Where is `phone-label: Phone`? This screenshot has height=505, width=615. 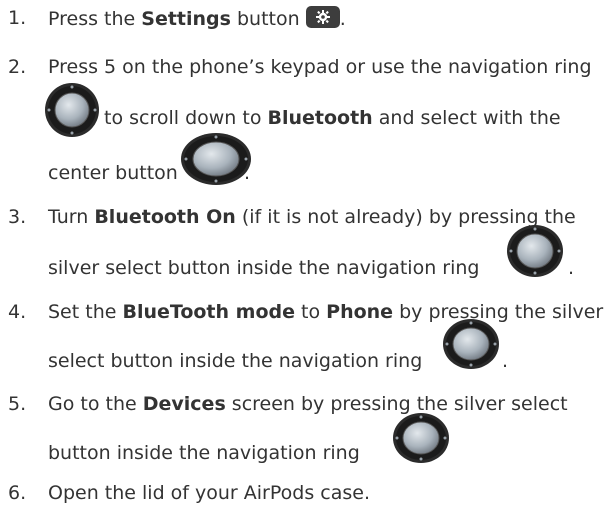 phone-label: Phone is located at coordinates (360, 312).